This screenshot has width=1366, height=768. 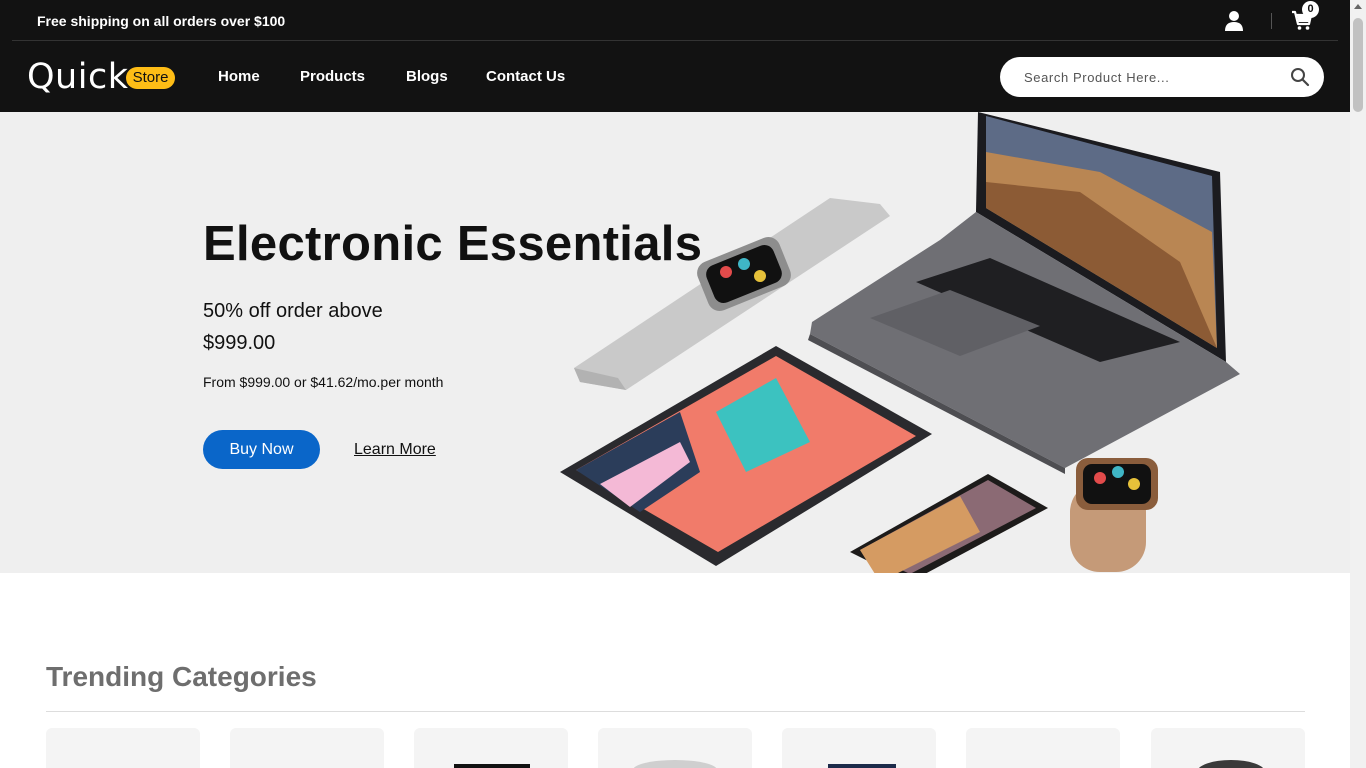 I want to click on logo-text: Quick, so click(x=78, y=77).